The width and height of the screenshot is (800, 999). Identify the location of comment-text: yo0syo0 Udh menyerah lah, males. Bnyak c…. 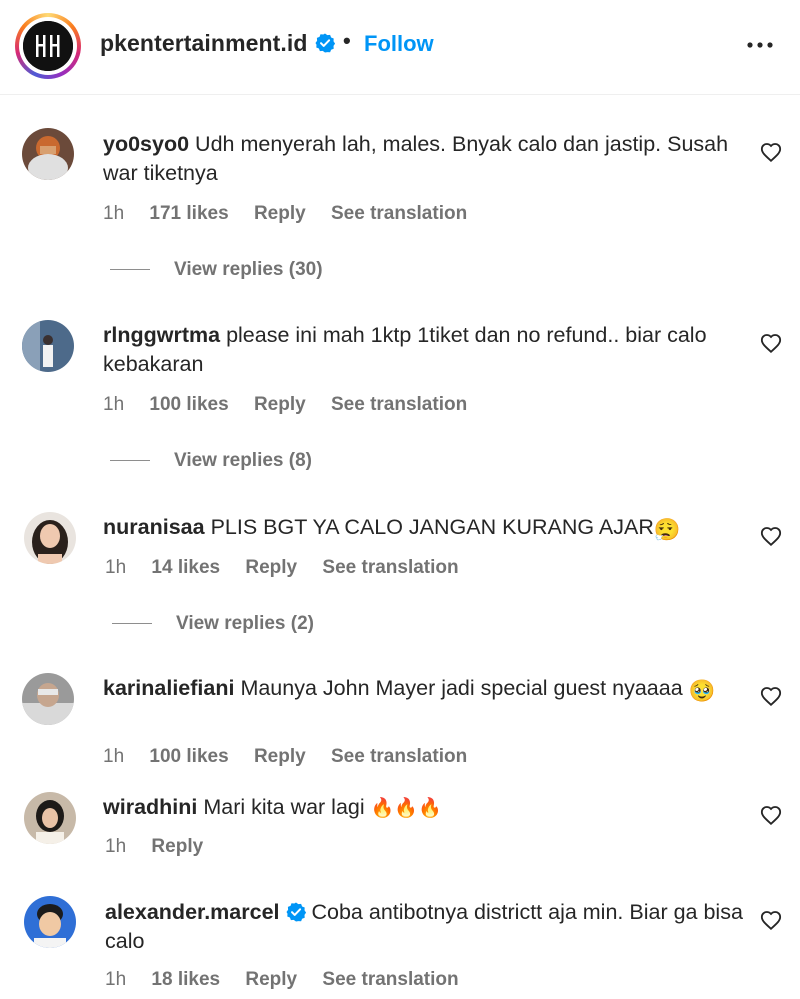
(423, 159).